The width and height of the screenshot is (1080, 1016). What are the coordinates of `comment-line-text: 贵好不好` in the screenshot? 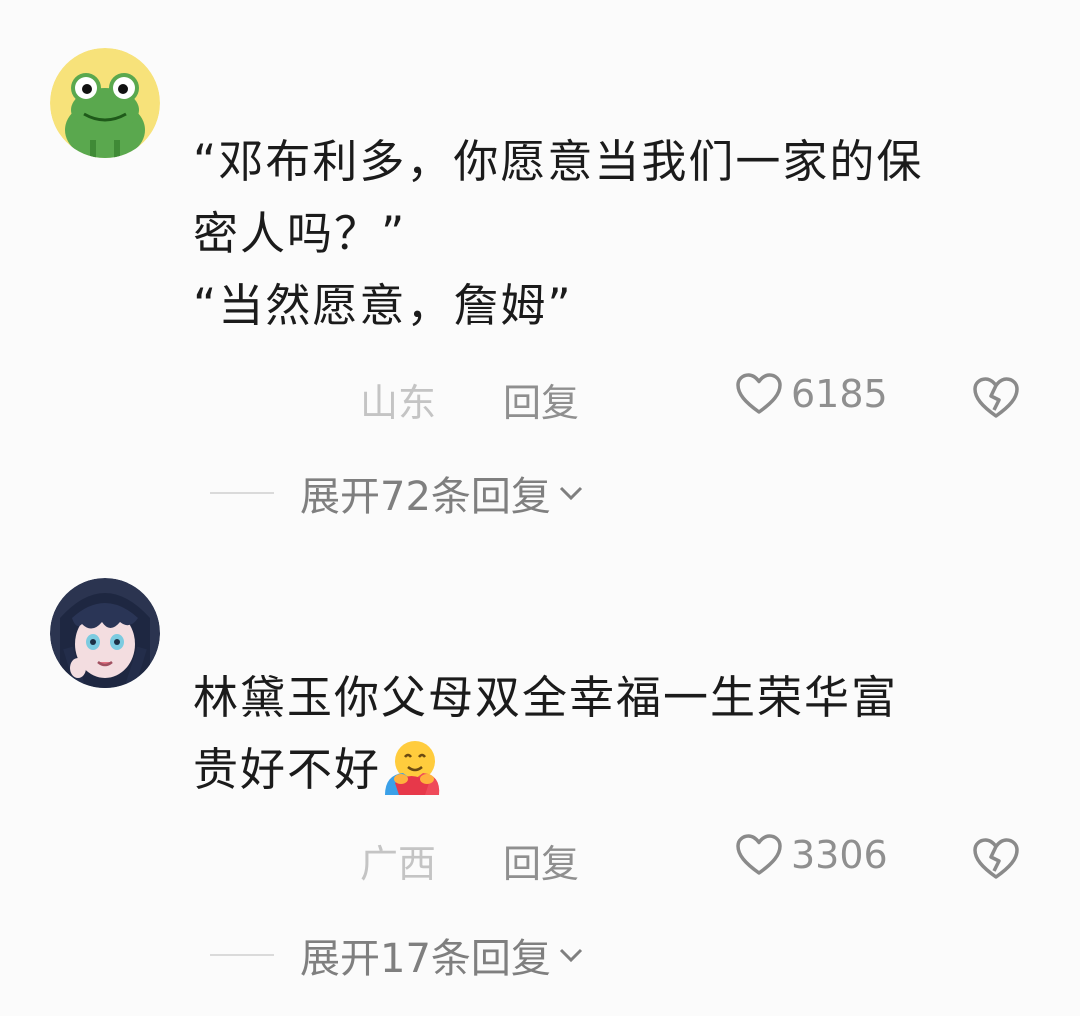 It's located at (287, 769).